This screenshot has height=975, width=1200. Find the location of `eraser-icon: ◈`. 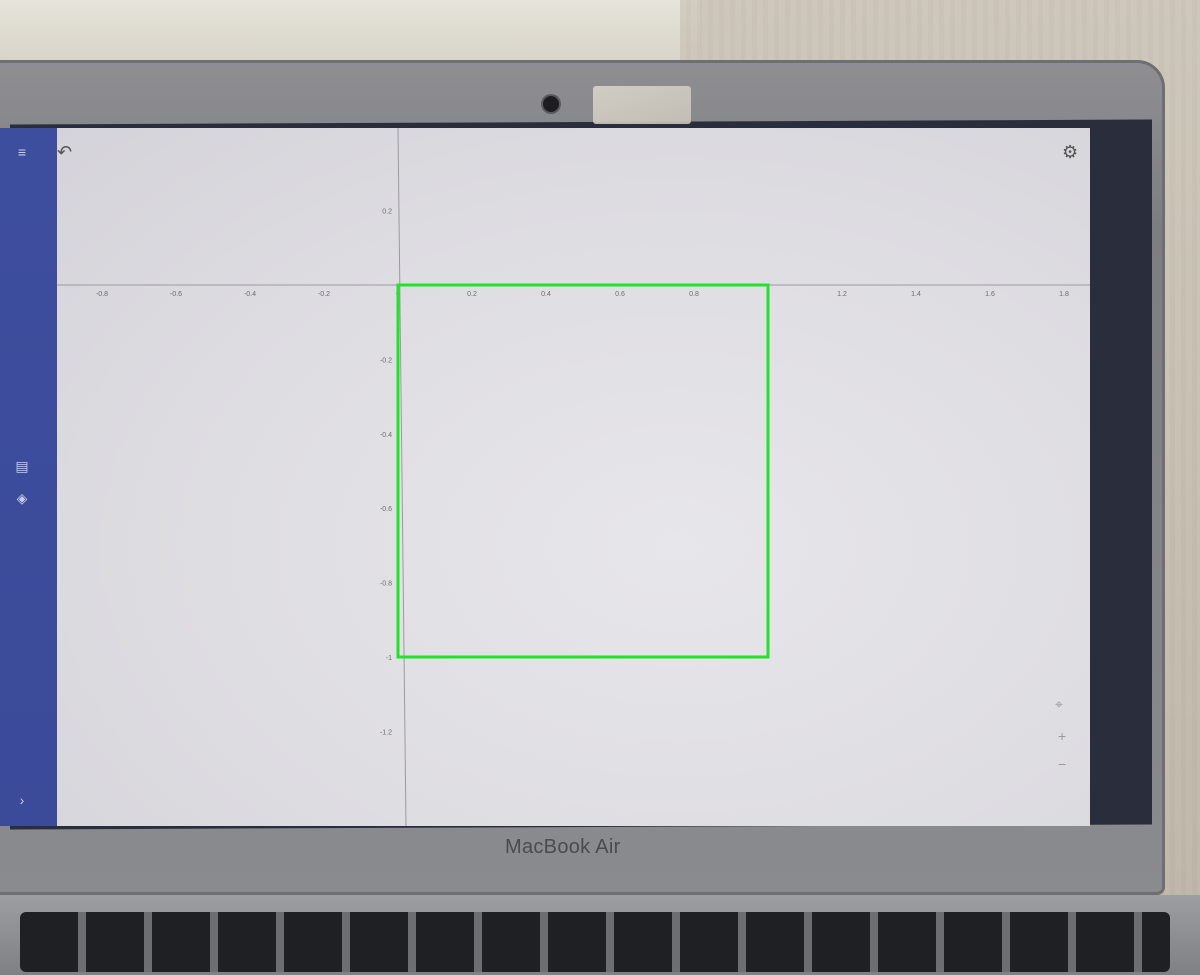

eraser-icon: ◈ is located at coordinates (22, 500).